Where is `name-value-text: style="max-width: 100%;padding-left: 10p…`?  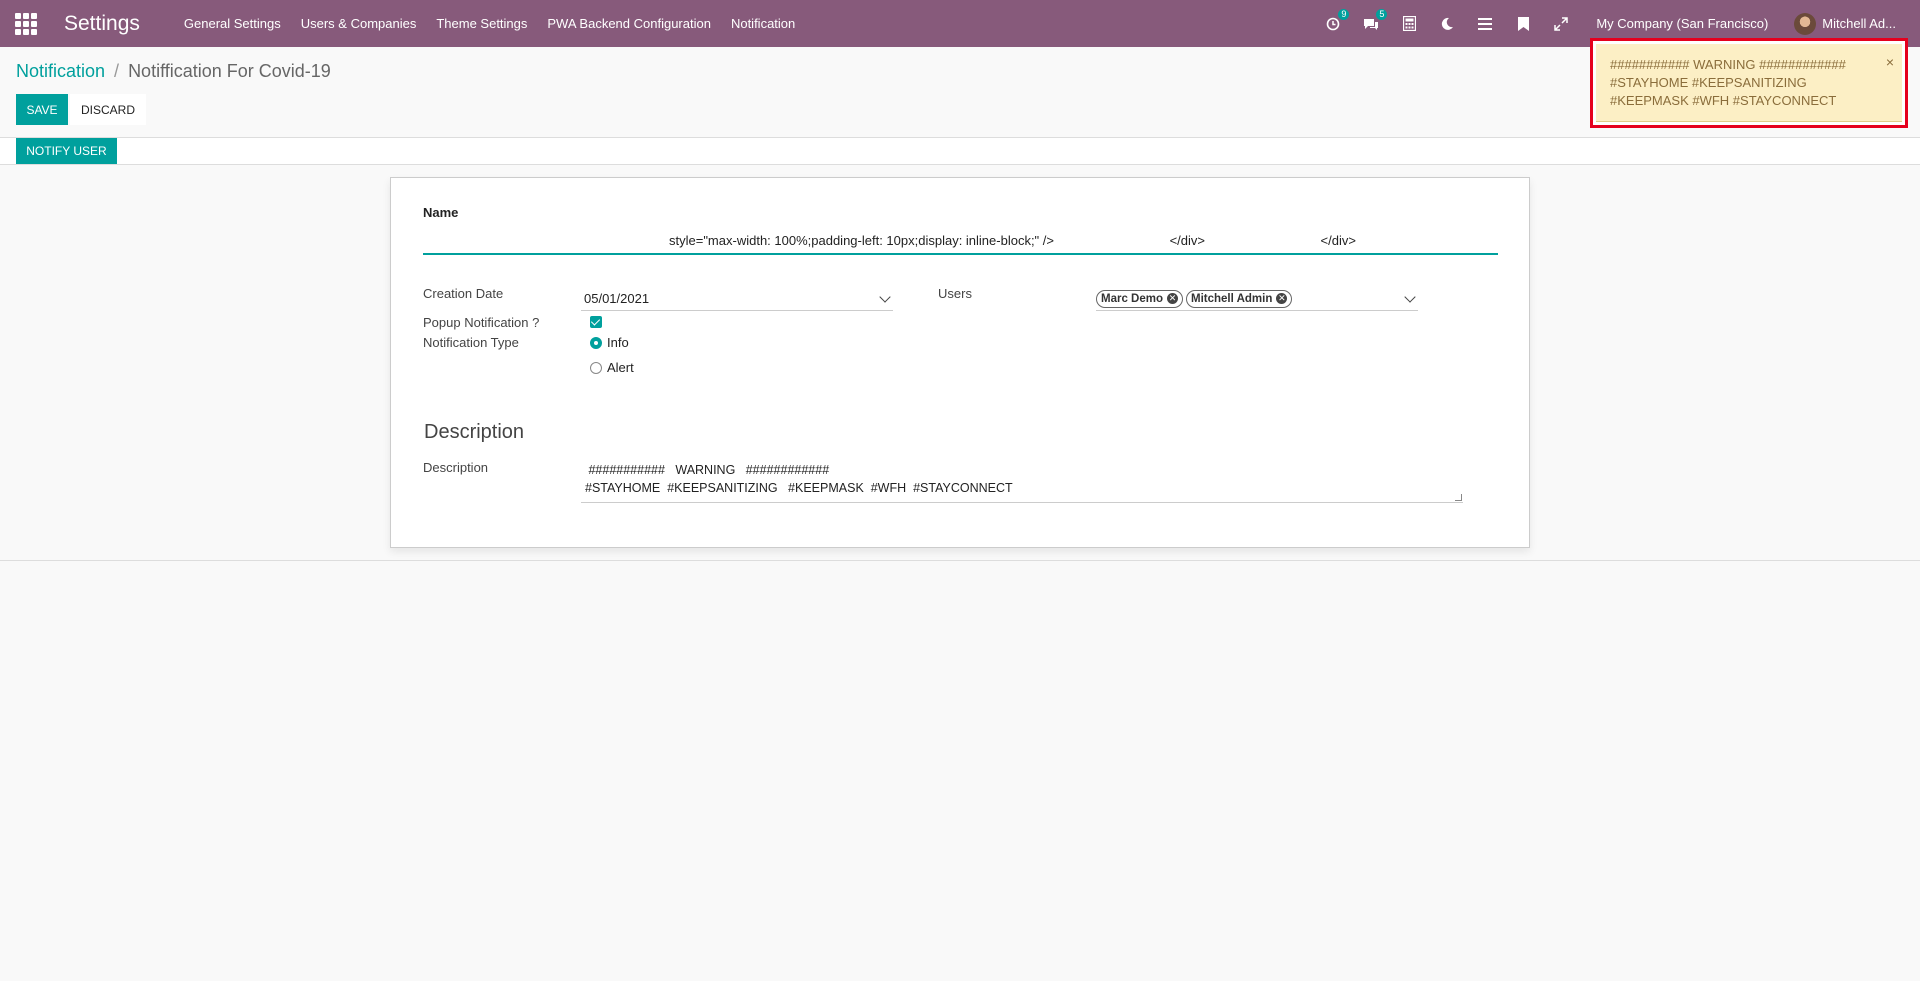
name-value-text: style="max-width: 100%;padding-left: 10p… is located at coordinates (1012, 240).